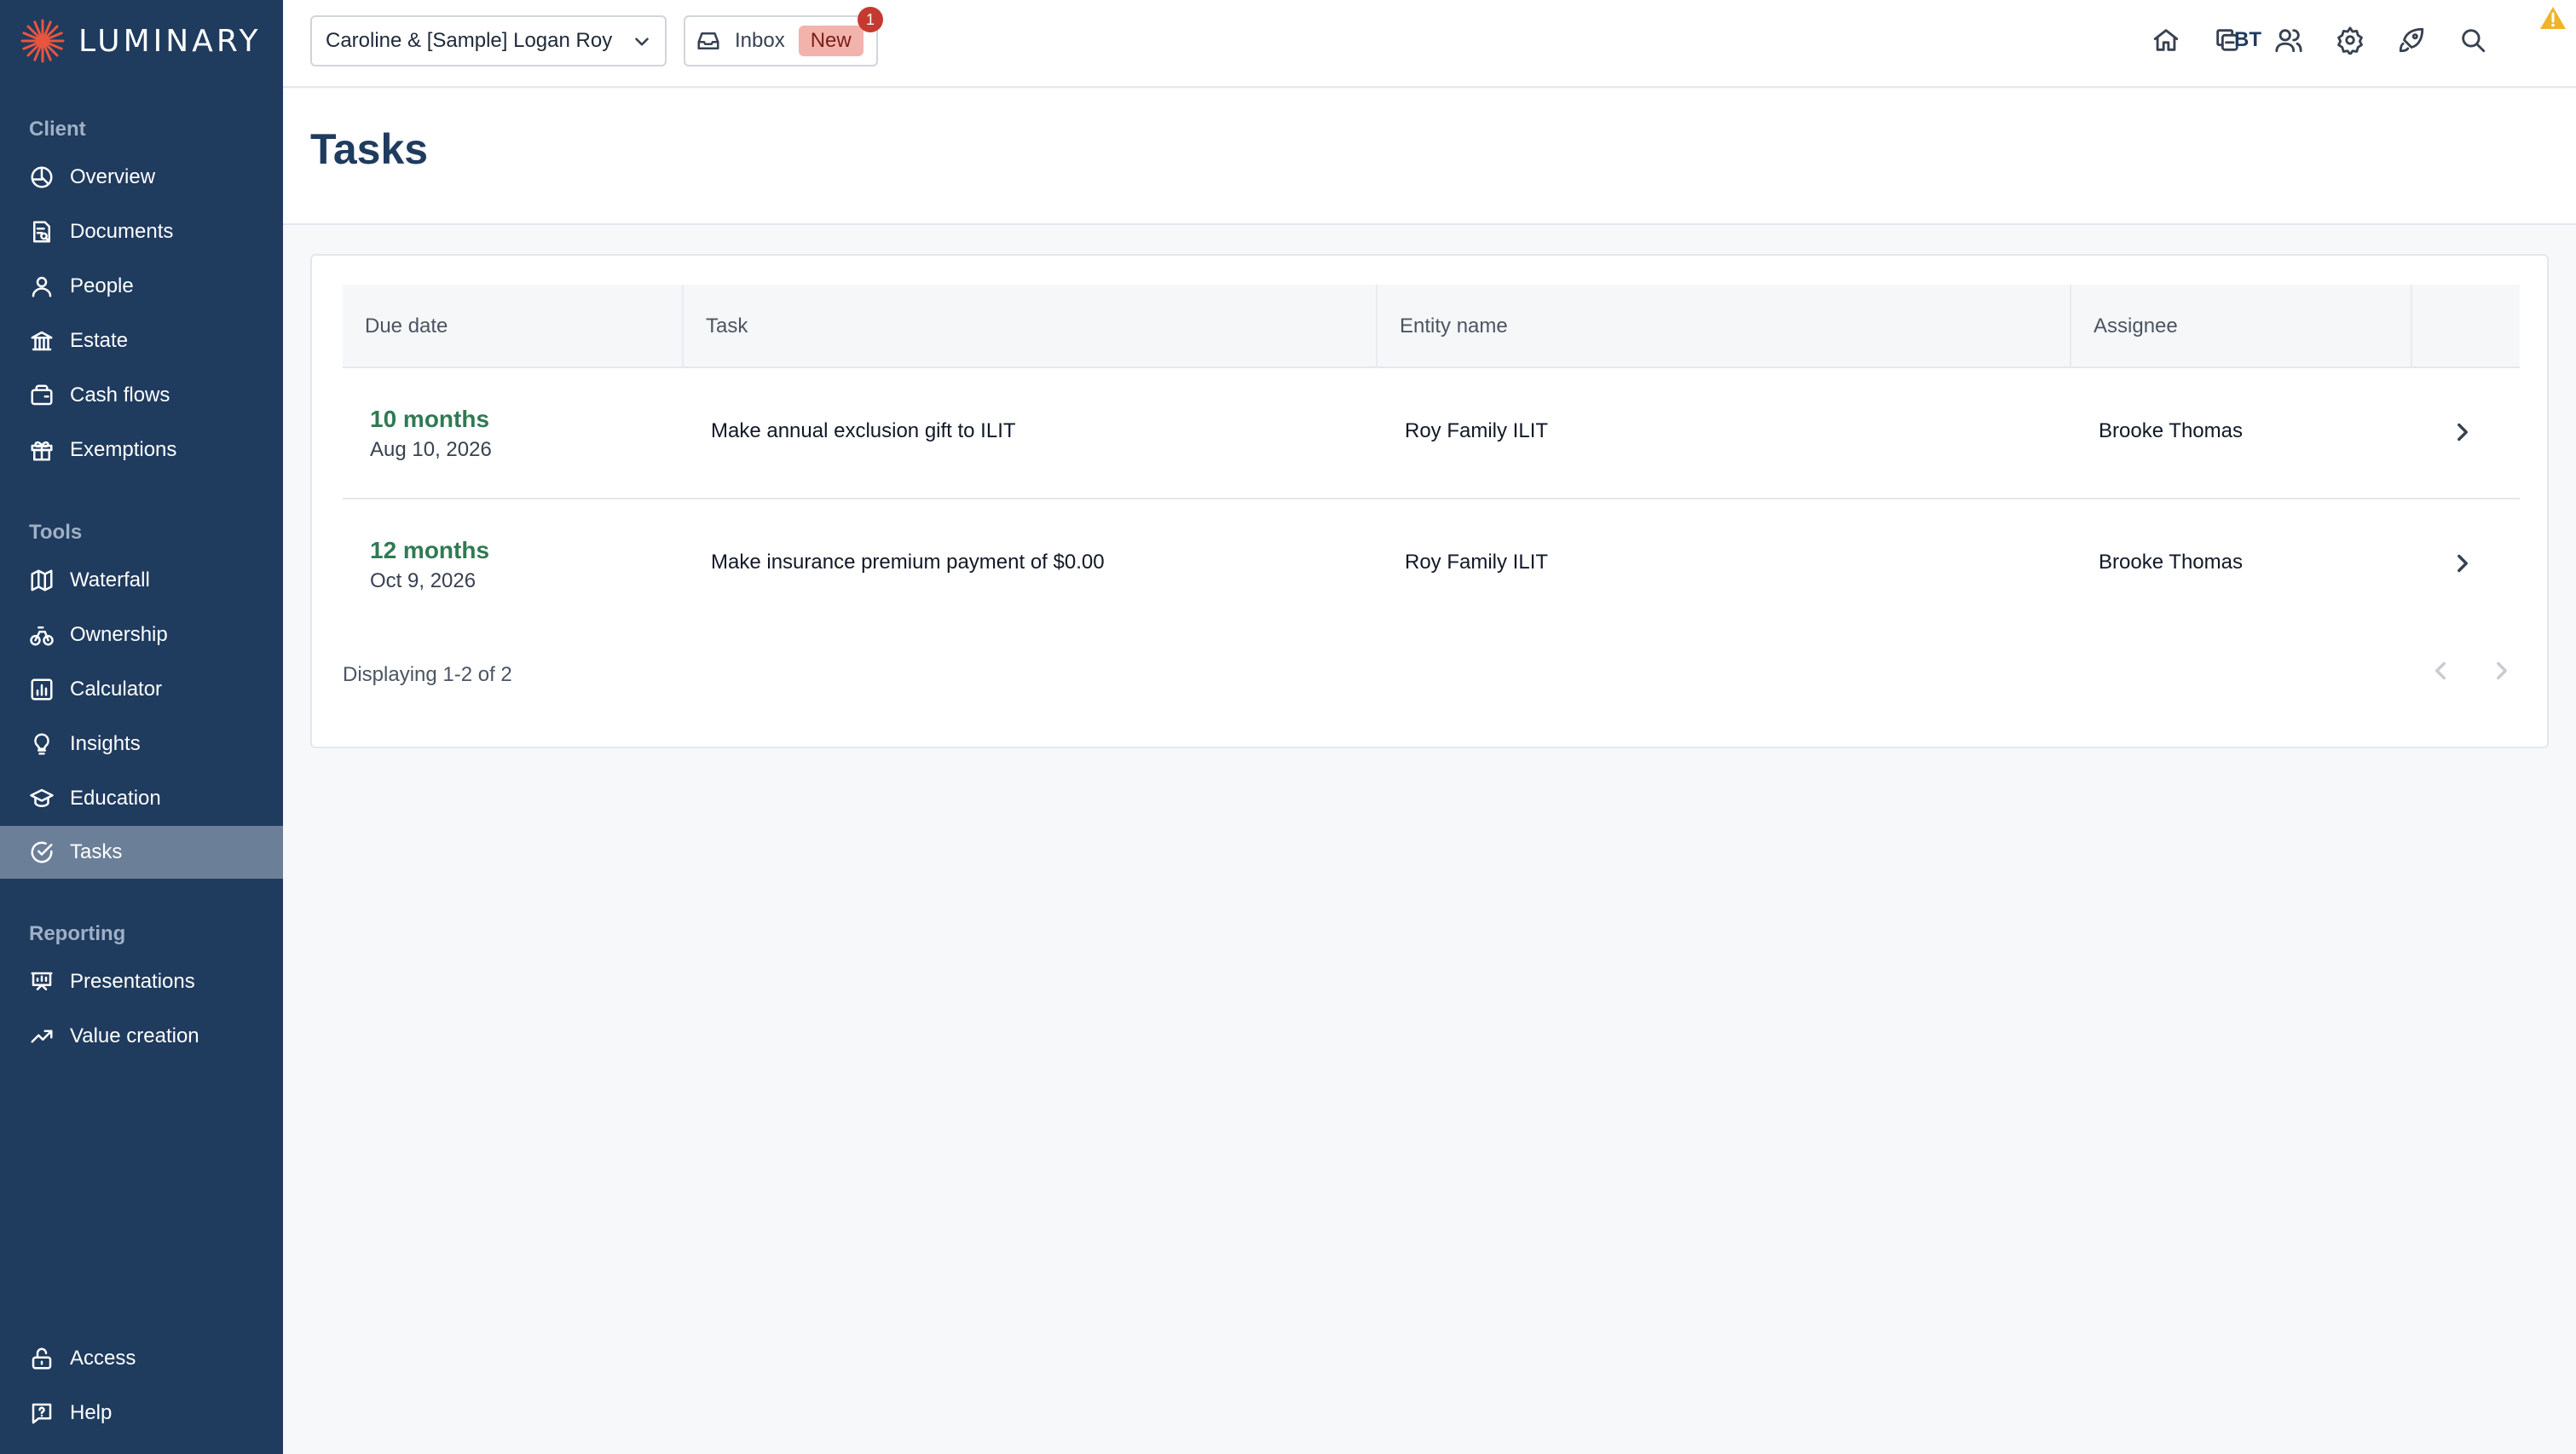 This screenshot has width=2576, height=1454. Describe the element at coordinates (116, 689) in the screenshot. I see `sidebar-item-label: Calculator` at that location.